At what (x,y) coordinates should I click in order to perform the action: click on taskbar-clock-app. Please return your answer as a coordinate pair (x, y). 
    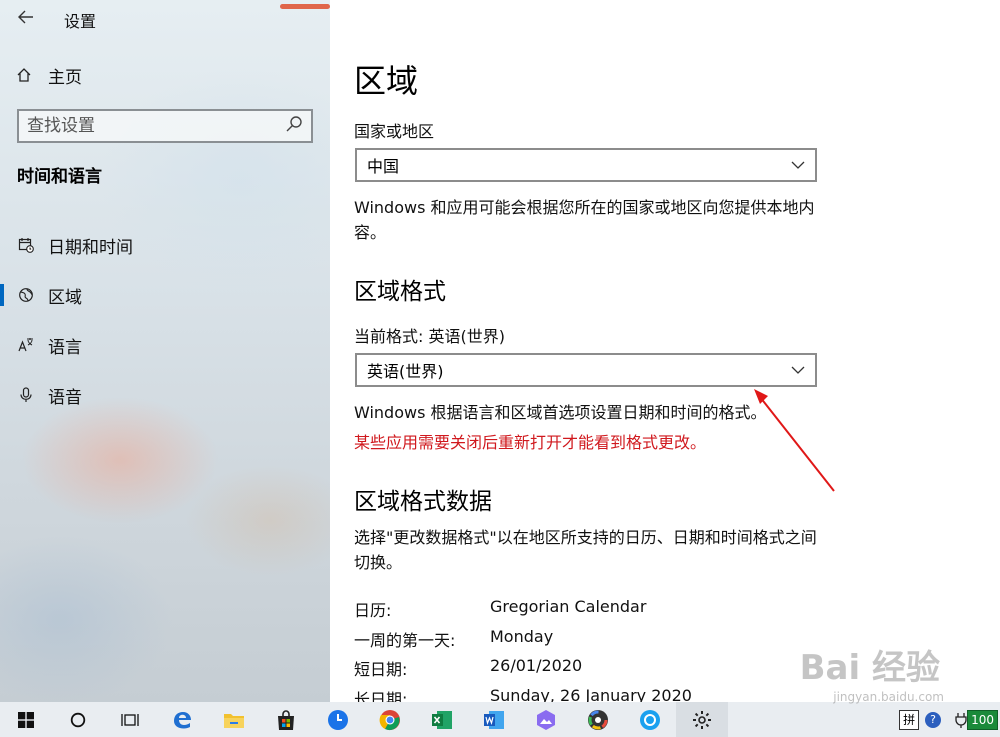
    Looking at the image, I should click on (338, 719).